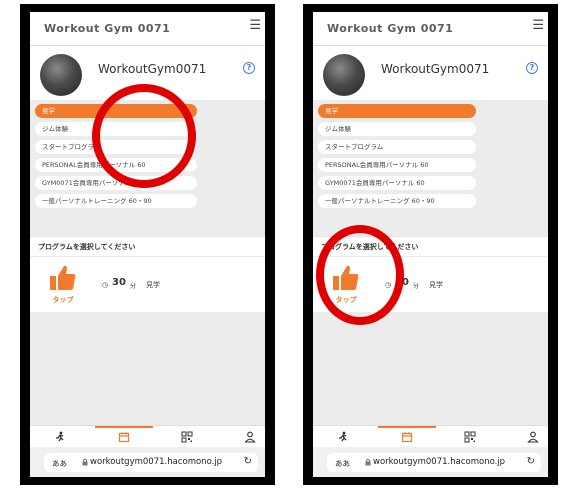 This screenshot has height=489, width=564. What do you see at coordinates (397, 111) in the screenshot?
I see `category-visit: 見学` at bounding box center [397, 111].